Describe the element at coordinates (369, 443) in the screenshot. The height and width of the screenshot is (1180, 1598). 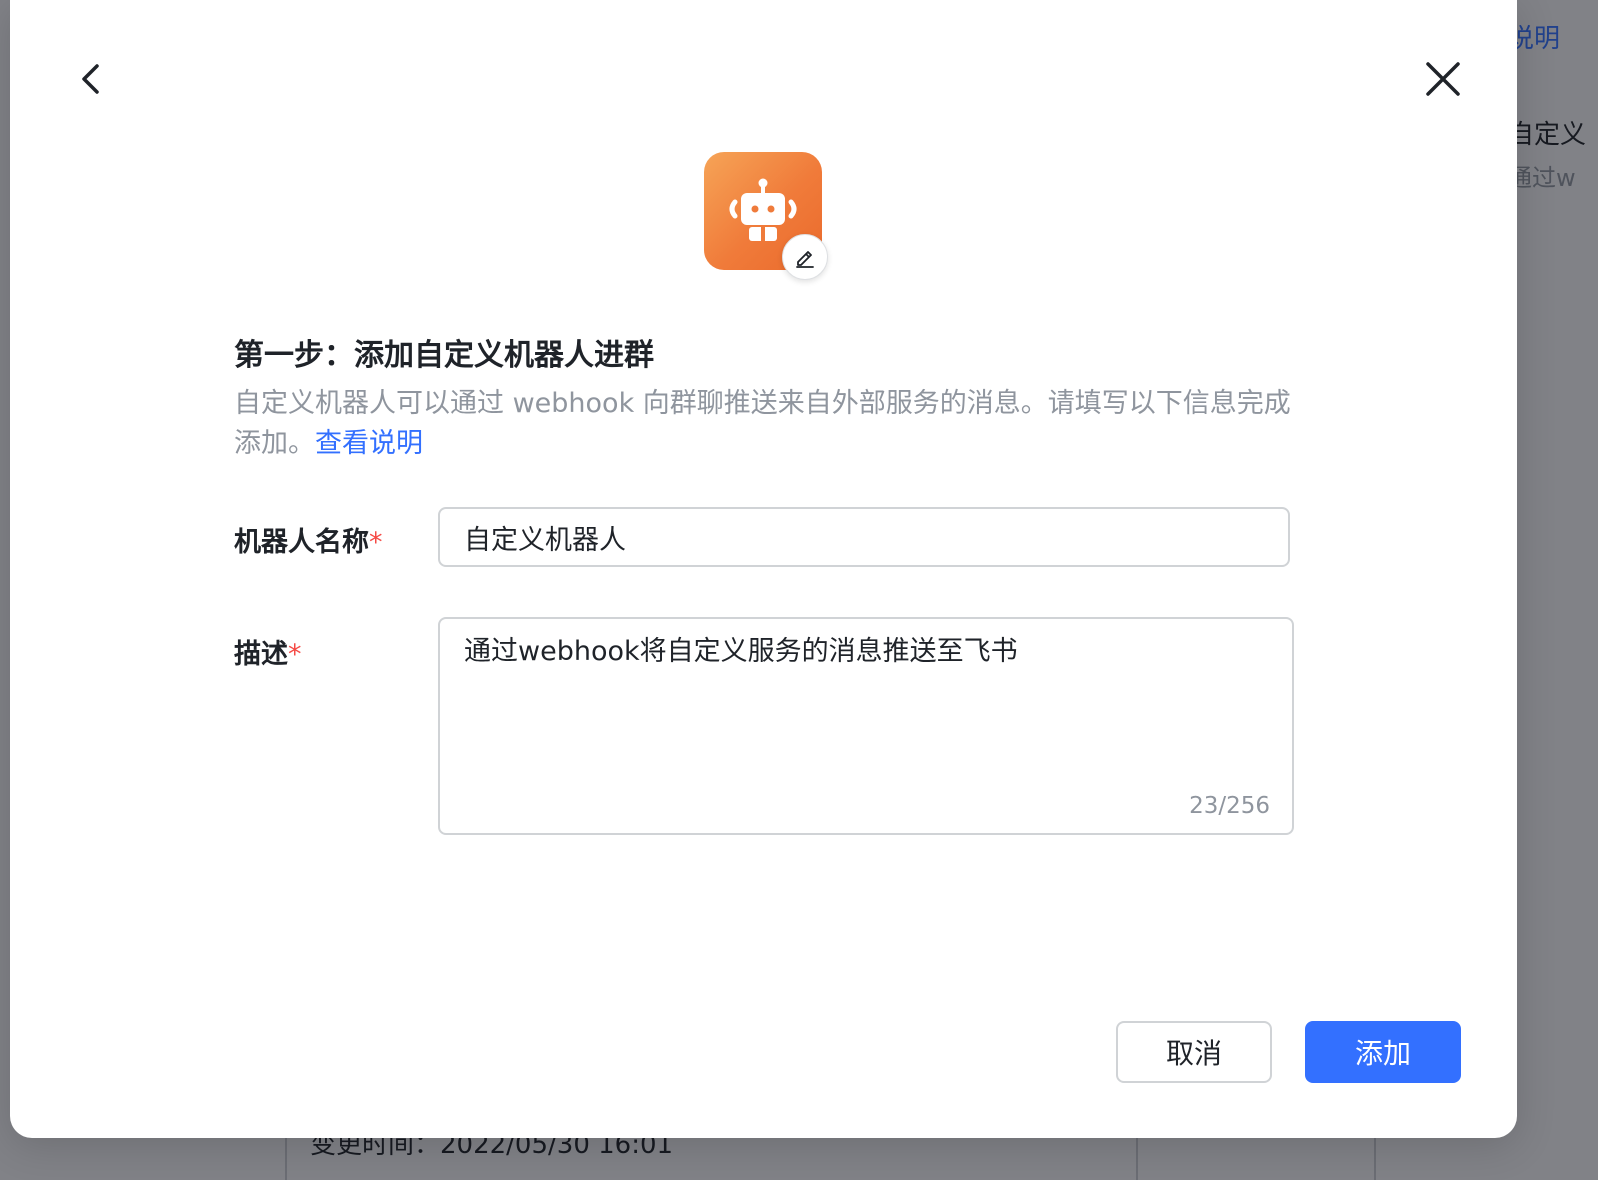
I see `help-link: 查看说明` at that location.